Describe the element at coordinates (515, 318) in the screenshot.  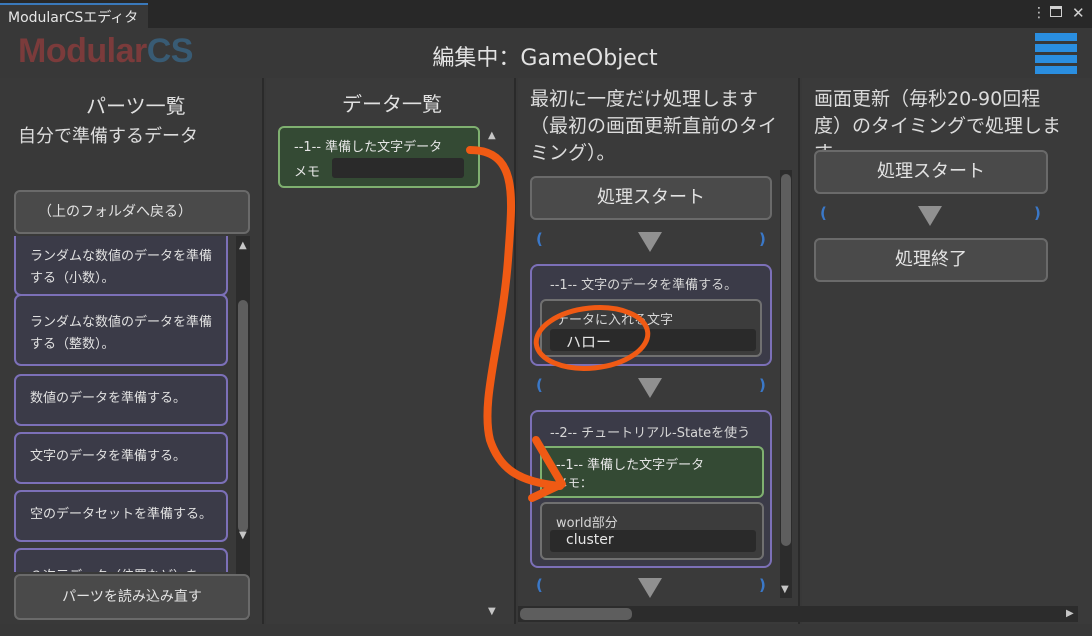
I see `annotation-arrow` at that location.